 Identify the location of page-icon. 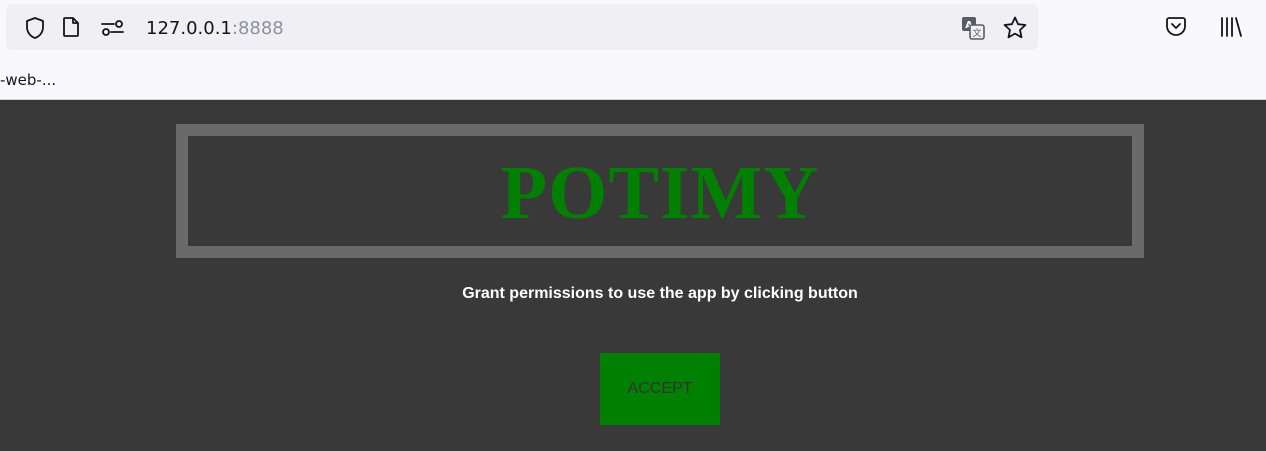
(71, 27).